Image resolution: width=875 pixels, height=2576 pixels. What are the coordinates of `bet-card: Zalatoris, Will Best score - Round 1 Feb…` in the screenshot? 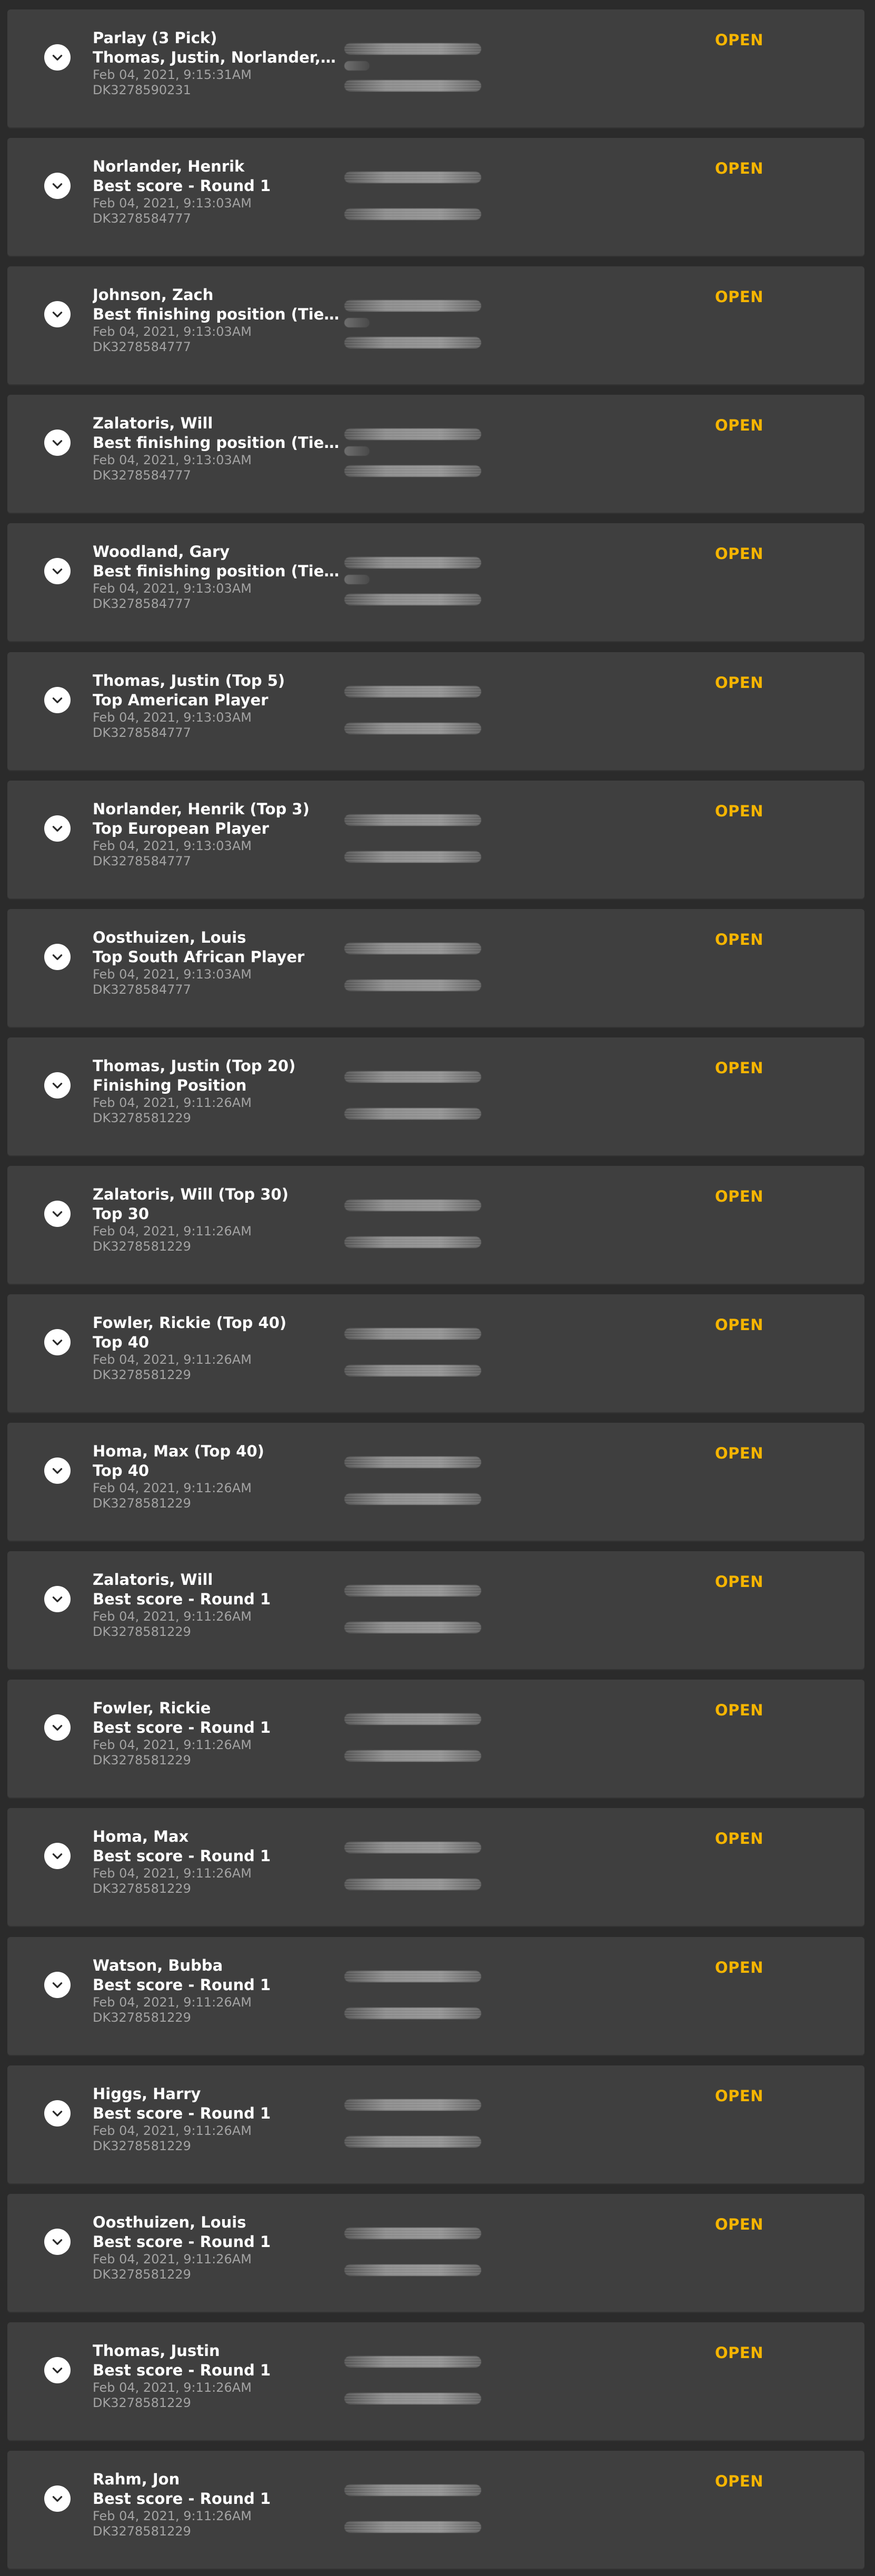 It's located at (435, 1611).